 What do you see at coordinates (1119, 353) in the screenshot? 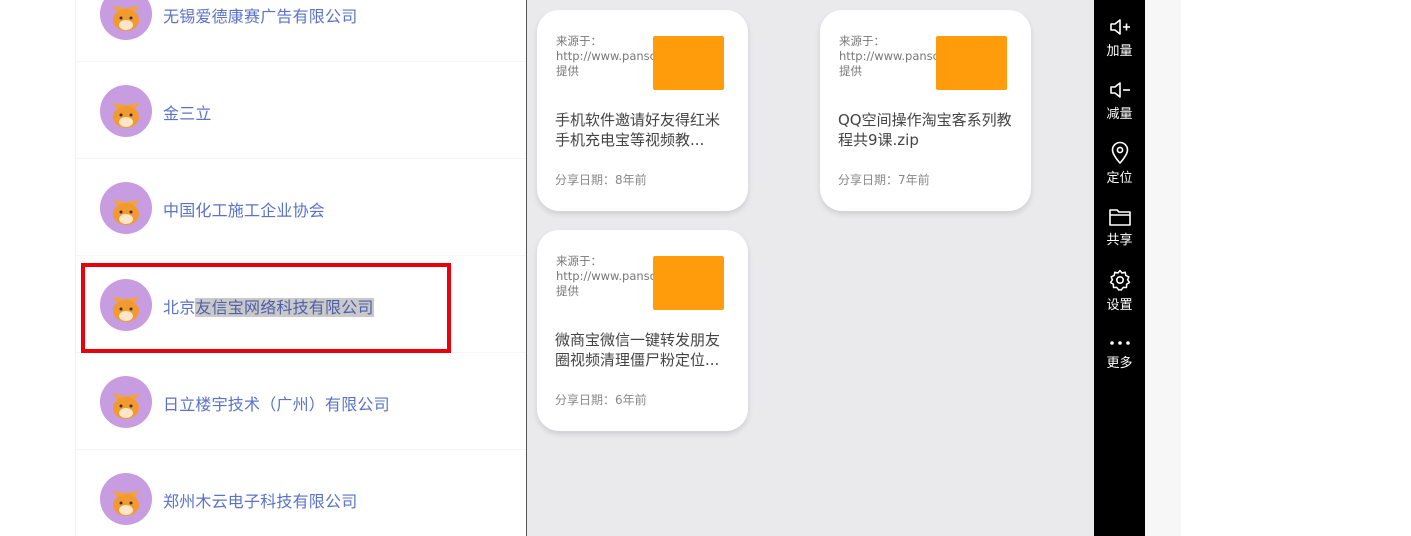
I see `more-button: 更多` at bounding box center [1119, 353].